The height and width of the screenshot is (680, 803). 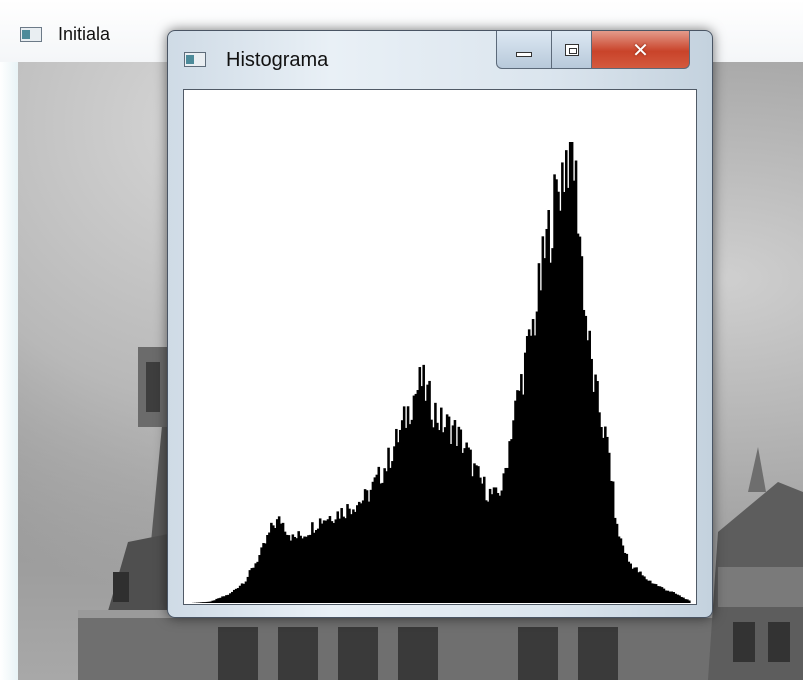 I want to click on caption-buttons: ✕, so click(x=598, y=51).